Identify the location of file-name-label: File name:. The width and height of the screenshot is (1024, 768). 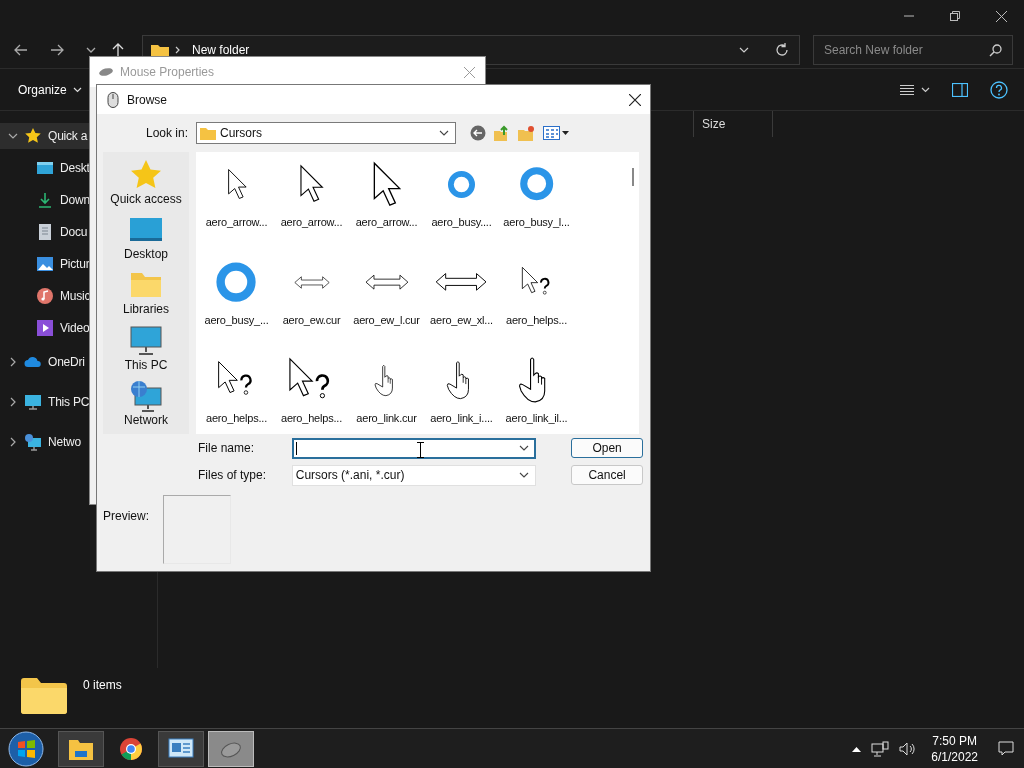
(227, 448).